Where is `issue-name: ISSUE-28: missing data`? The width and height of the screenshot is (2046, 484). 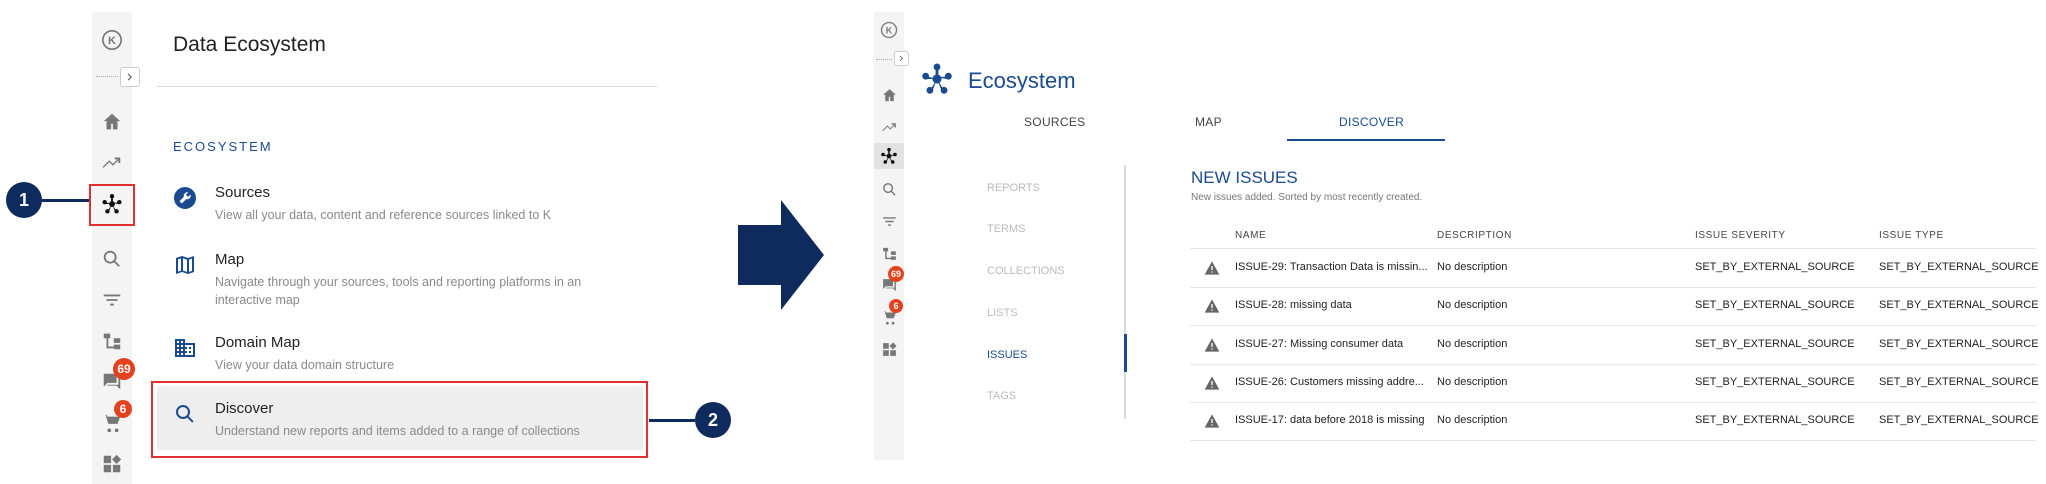
issue-name: ISSUE-28: missing data is located at coordinates (1293, 305).